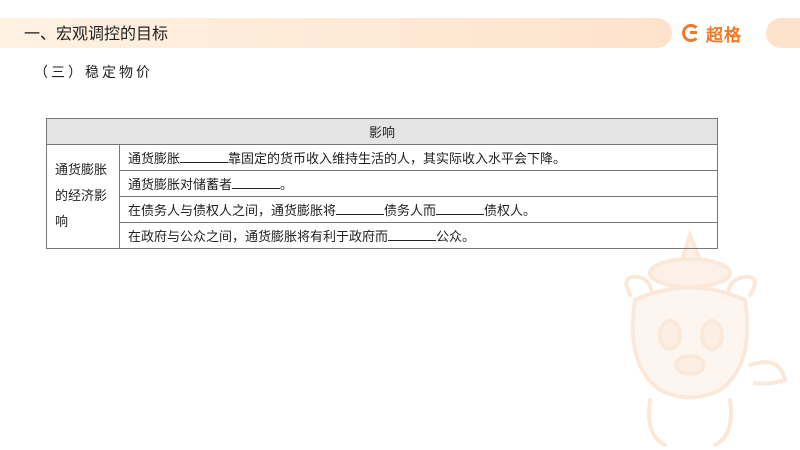  I want to click on table-row: 在政府与公众之间，通货膨胀将有利于政府而 公众。, so click(382, 235).